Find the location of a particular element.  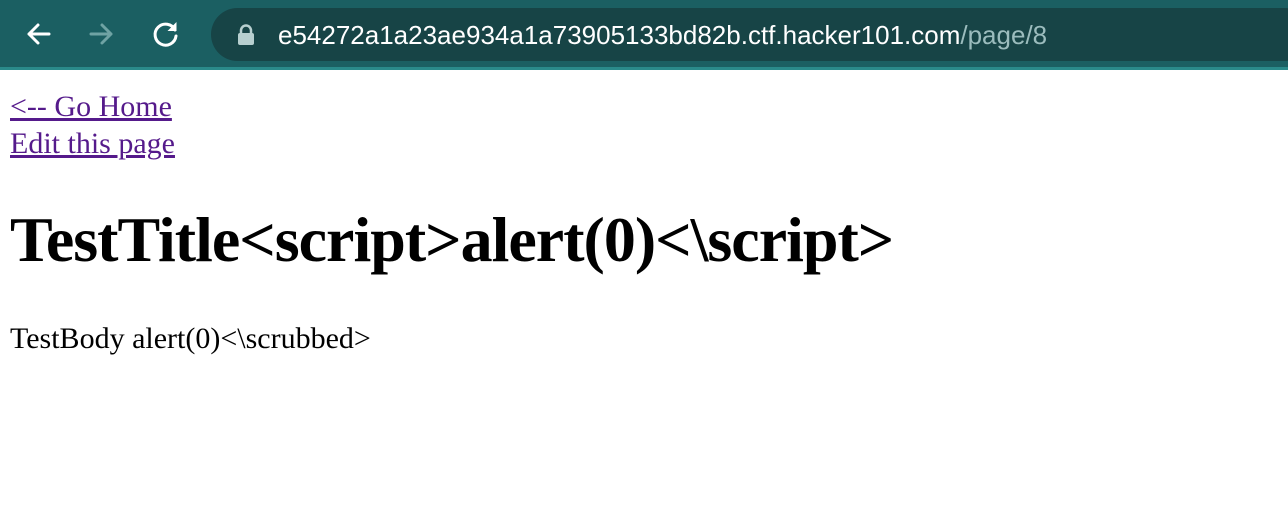

page-title: TestTitle<script>alert(0)<\script> is located at coordinates (452, 239).